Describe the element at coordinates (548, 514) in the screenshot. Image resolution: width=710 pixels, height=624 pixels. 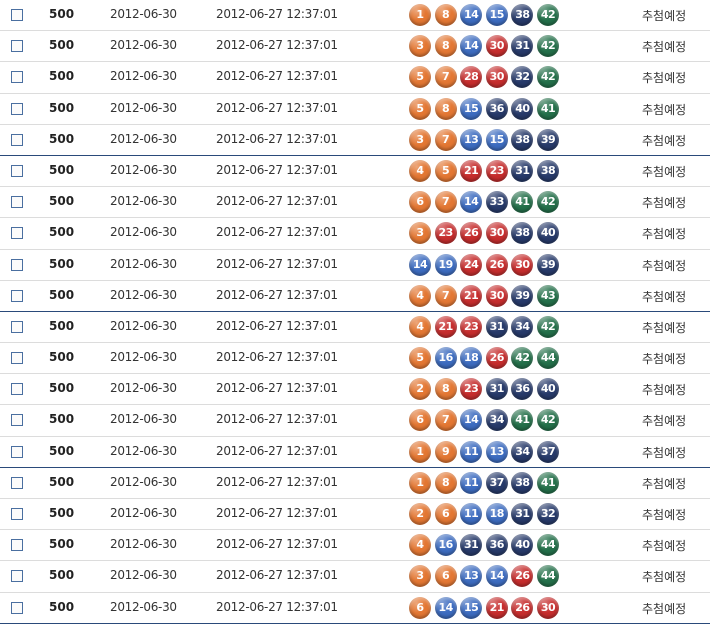
I see `lotto-ball: 32` at that location.